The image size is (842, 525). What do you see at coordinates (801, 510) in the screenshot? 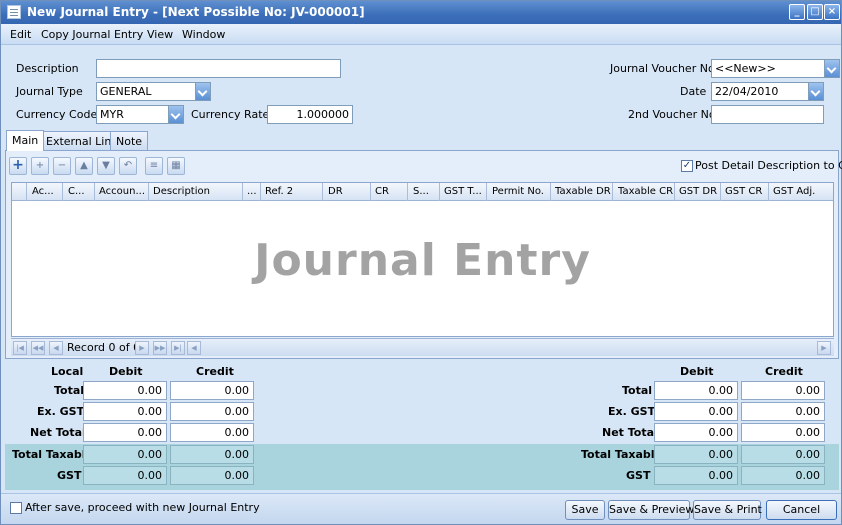
I see `cancel-button: Cancel` at bounding box center [801, 510].